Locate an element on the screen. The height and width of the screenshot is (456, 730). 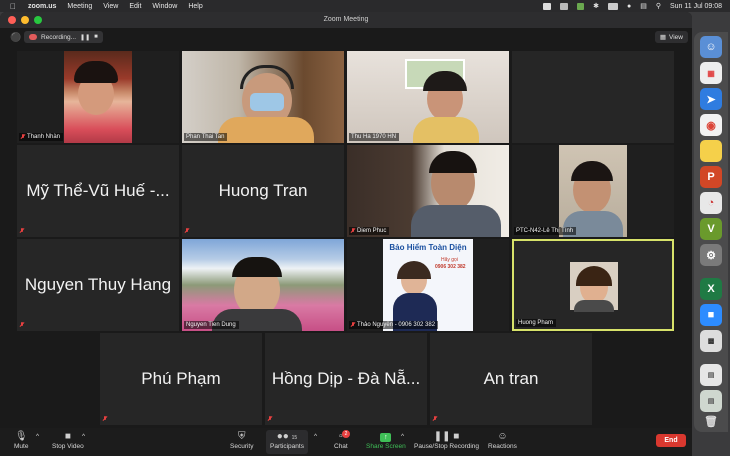
zoom-status-icon is located at coordinates (547, 6).